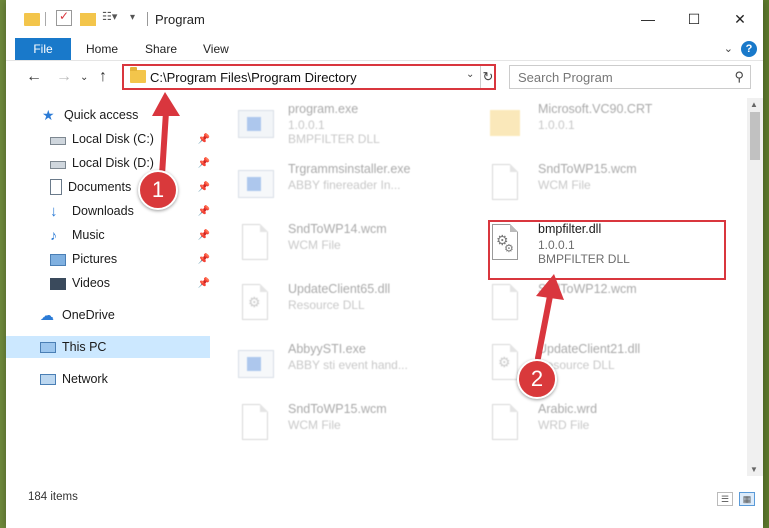 The image size is (769, 528). What do you see at coordinates (537, 379) in the screenshot?
I see `callout-step-2: 2` at bounding box center [537, 379].